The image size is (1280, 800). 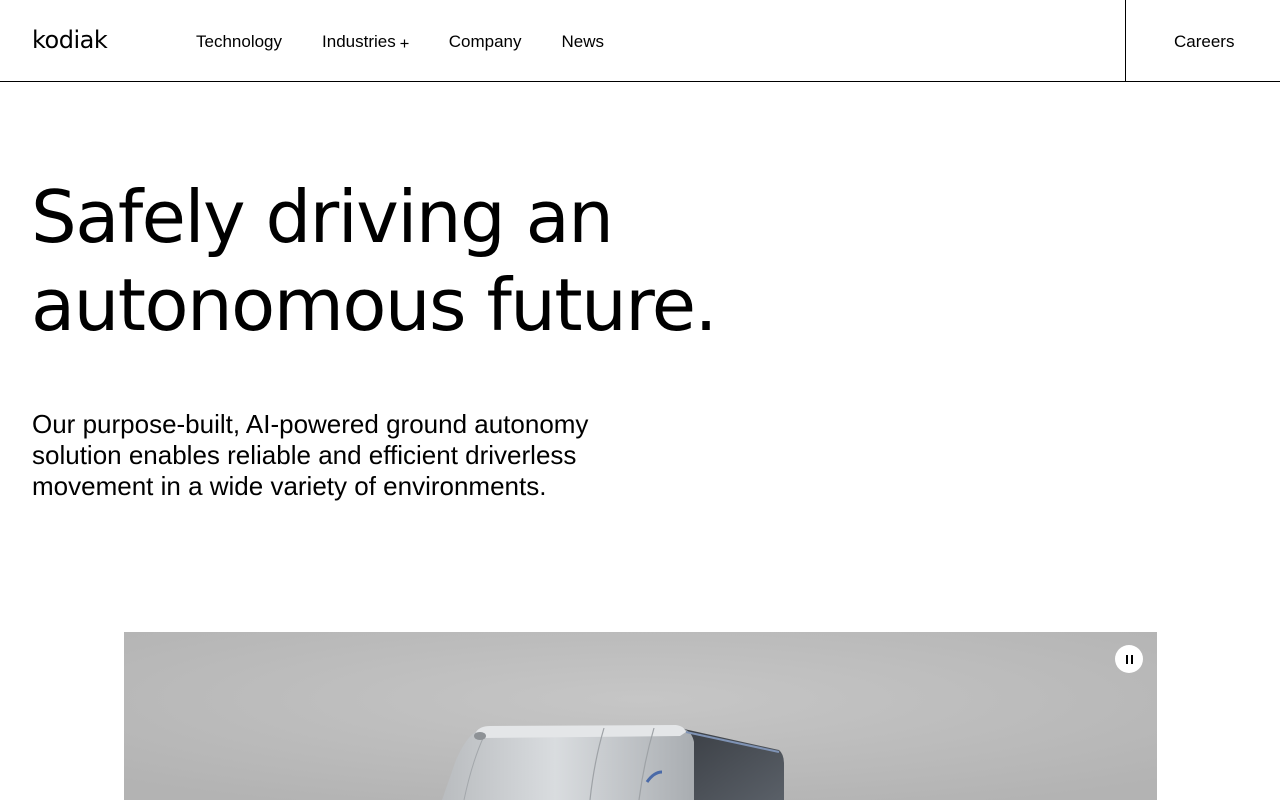 I want to click on hero-title-line-1: Safely driving an, so click(x=322, y=217).